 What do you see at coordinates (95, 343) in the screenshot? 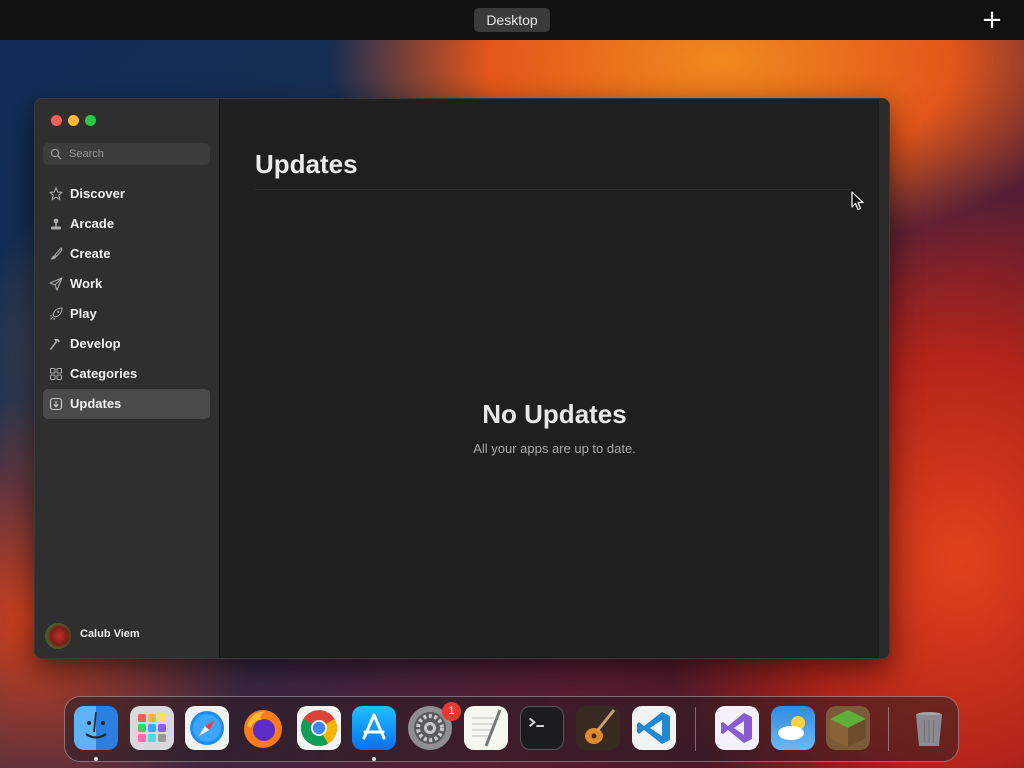
I see `sidebar-item-label: Develop` at bounding box center [95, 343].